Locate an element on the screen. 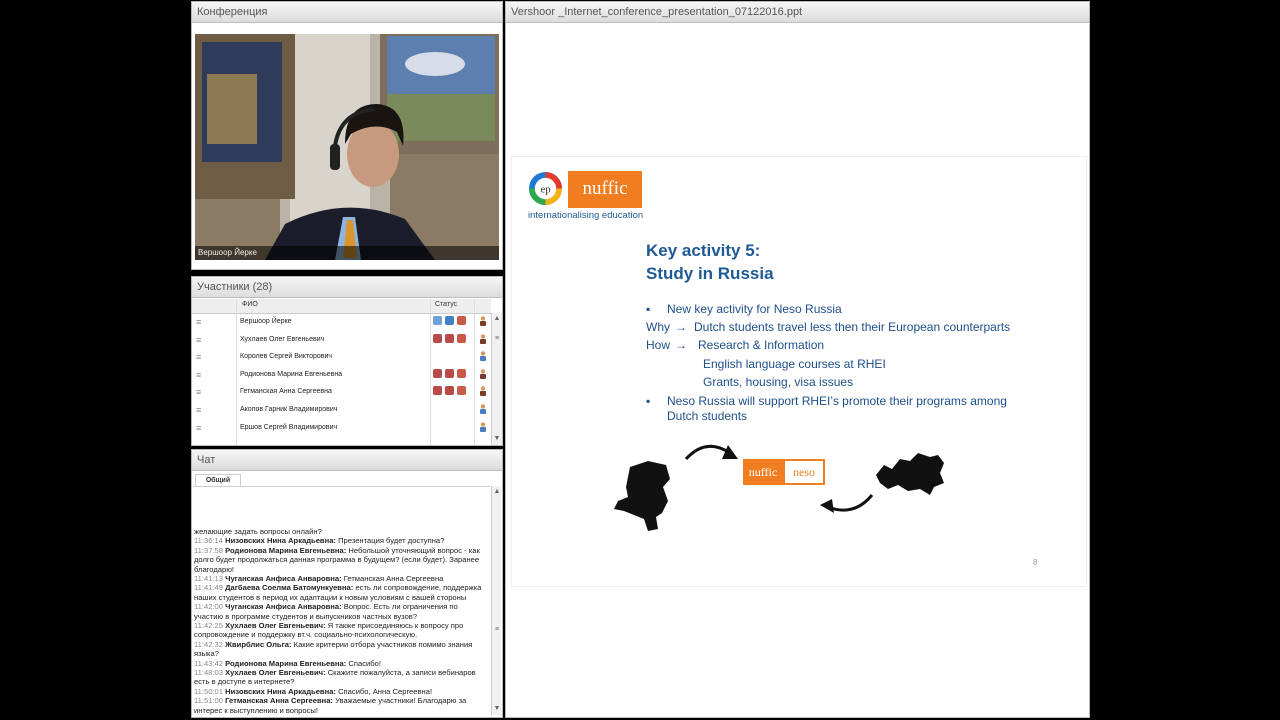 This screenshot has height=720, width=1280. participant-name: Гетманская Анна Сергеевна is located at coordinates (286, 392).